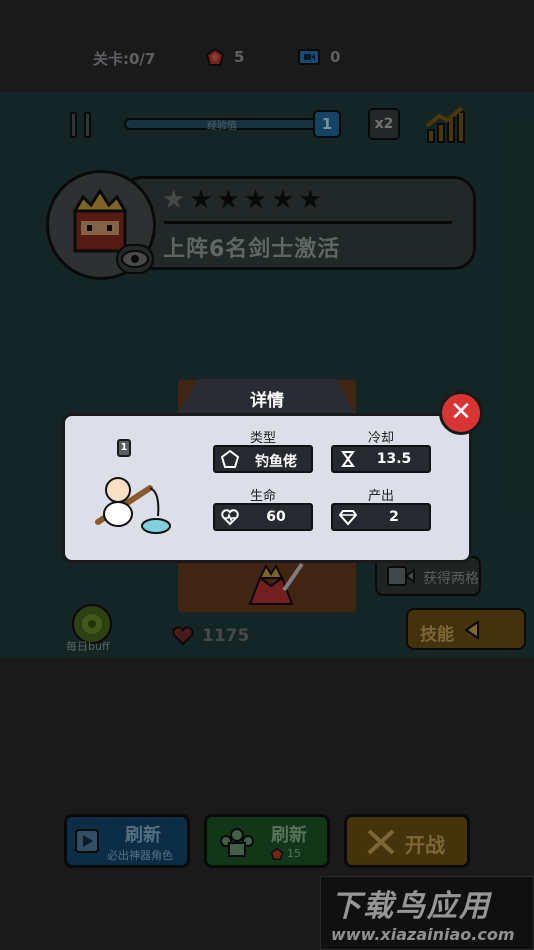 Image resolution: width=534 pixels, height=950 pixels. What do you see at coordinates (380, 496) in the screenshot?
I see `output-label: 产出` at bounding box center [380, 496].